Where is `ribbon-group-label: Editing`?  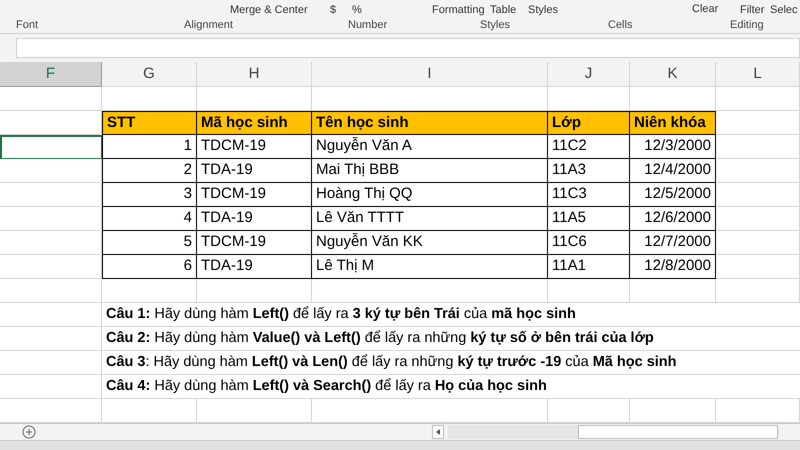 ribbon-group-label: Editing is located at coordinates (747, 25).